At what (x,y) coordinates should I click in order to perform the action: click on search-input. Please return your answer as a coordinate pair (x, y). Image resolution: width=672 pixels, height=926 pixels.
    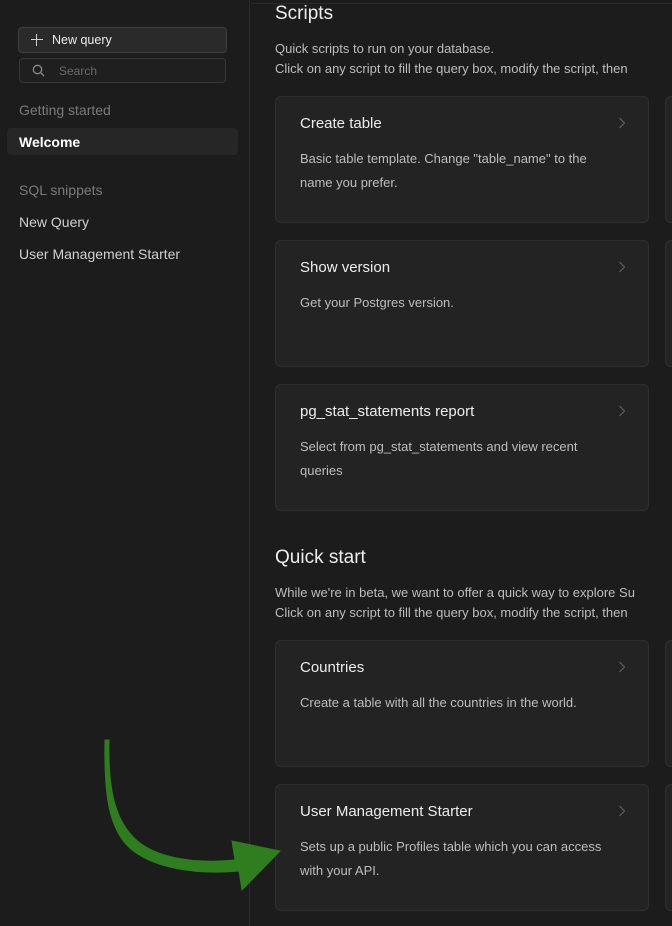
    Looking at the image, I should click on (129, 70).